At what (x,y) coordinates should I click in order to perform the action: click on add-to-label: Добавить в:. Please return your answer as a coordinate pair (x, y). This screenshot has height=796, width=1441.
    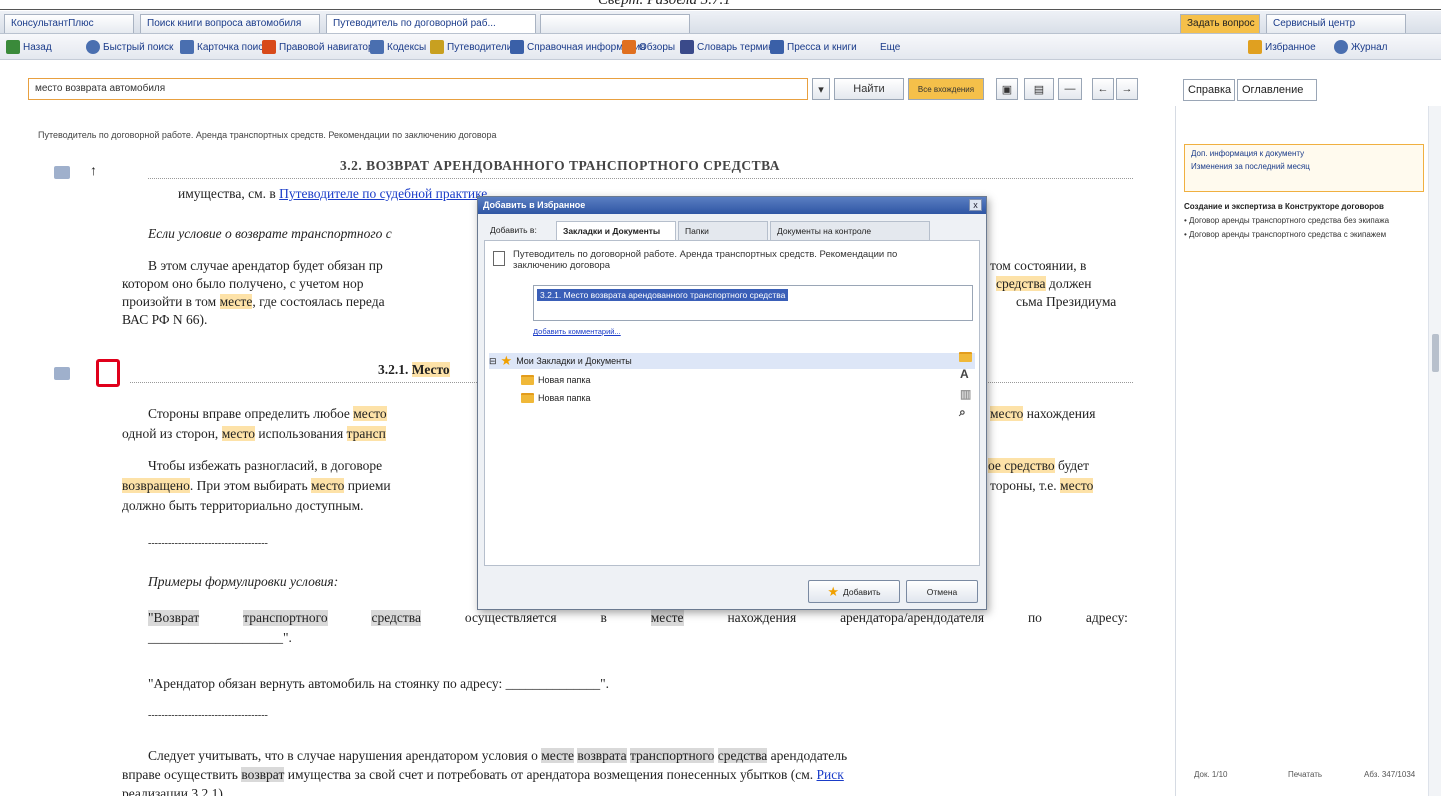
    Looking at the image, I should click on (513, 230).